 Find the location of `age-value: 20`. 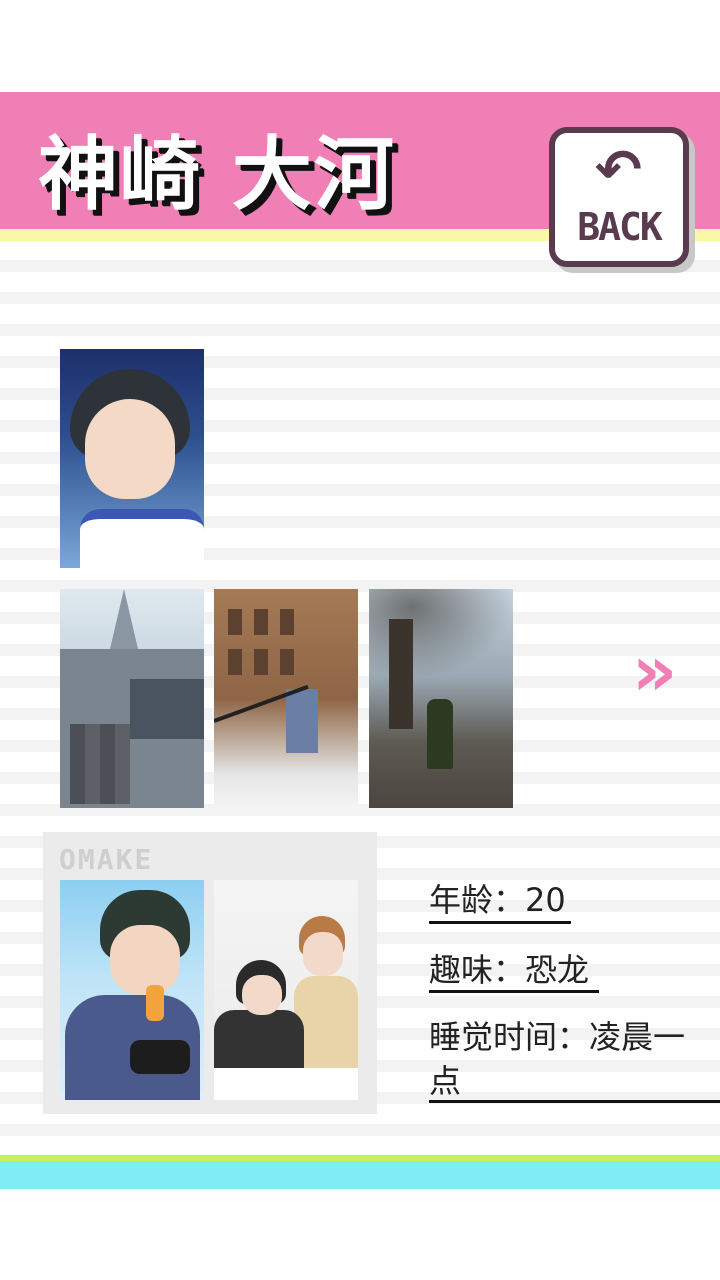

age-value: 20 is located at coordinates (545, 900).